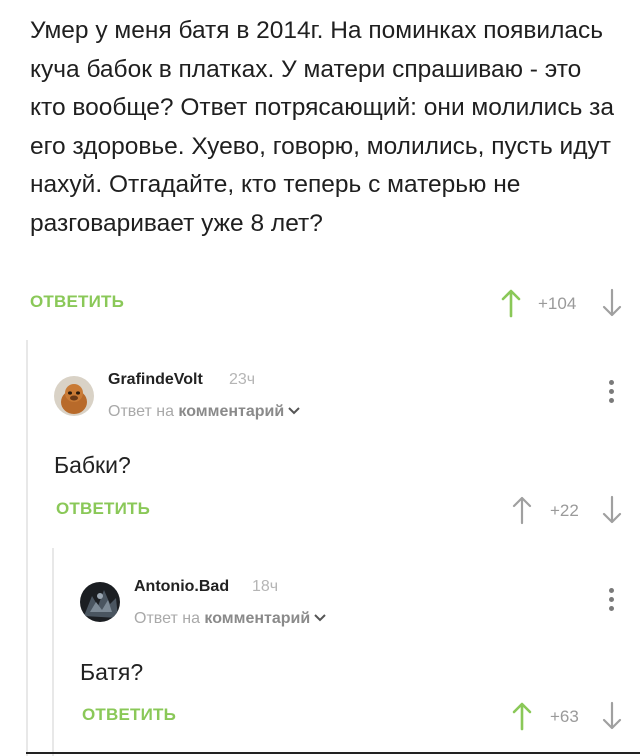 The height and width of the screenshot is (756, 640). Describe the element at coordinates (320, 716) in the screenshot. I see `comment-actions: ОТВЕТИТЬ +63` at that location.